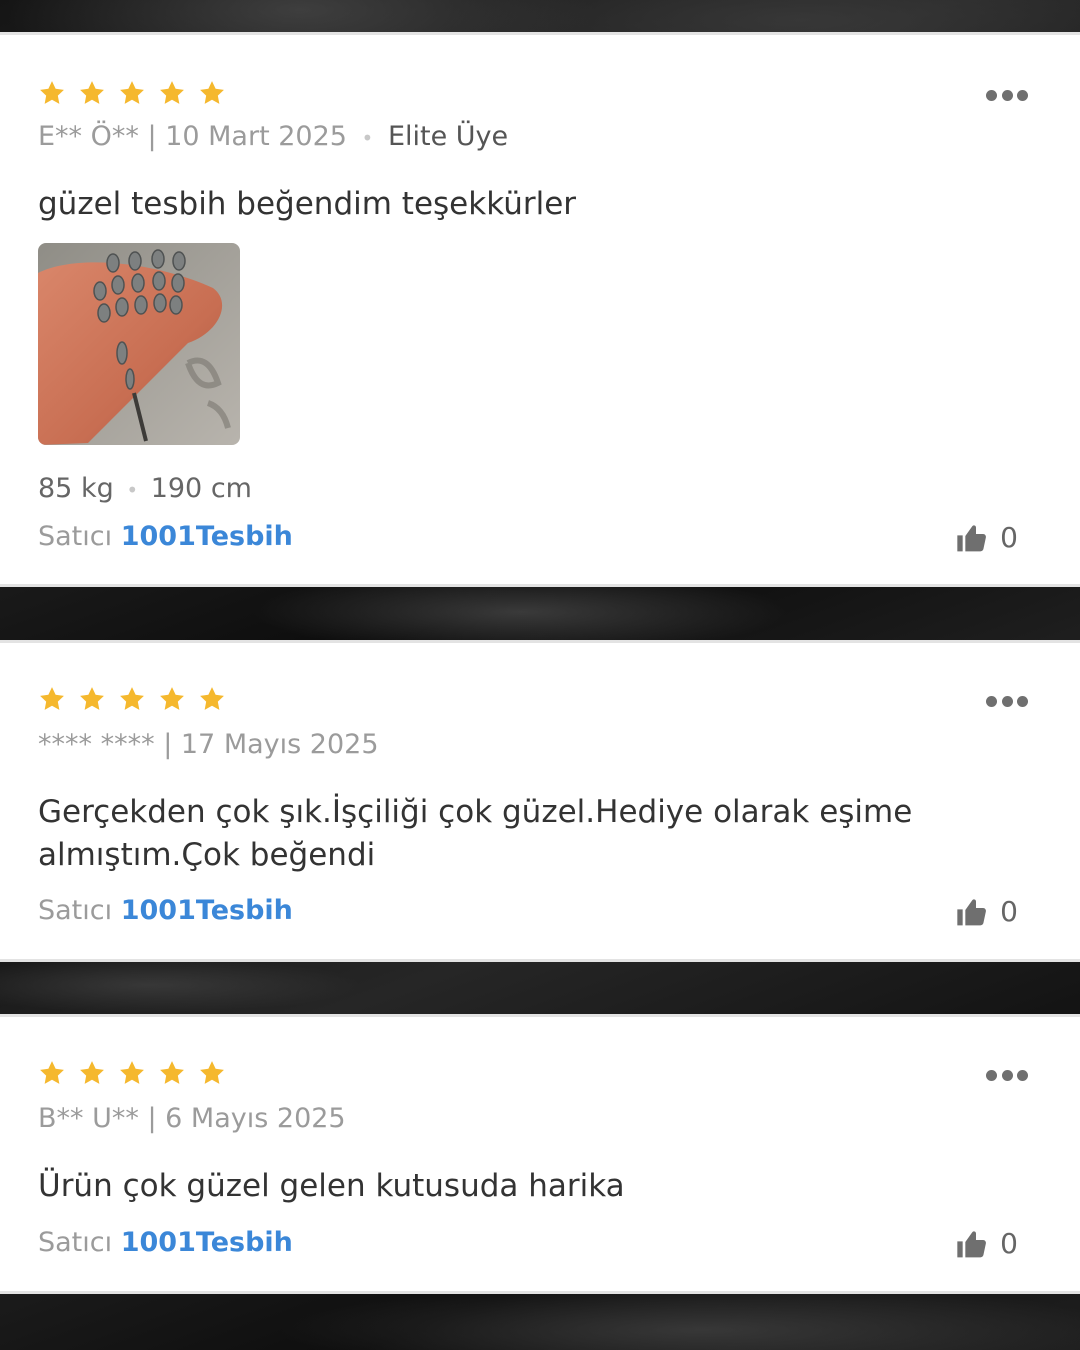 The image size is (1080, 1350). What do you see at coordinates (201, 488) in the screenshot?
I see `height-value: 190 cm` at bounding box center [201, 488].